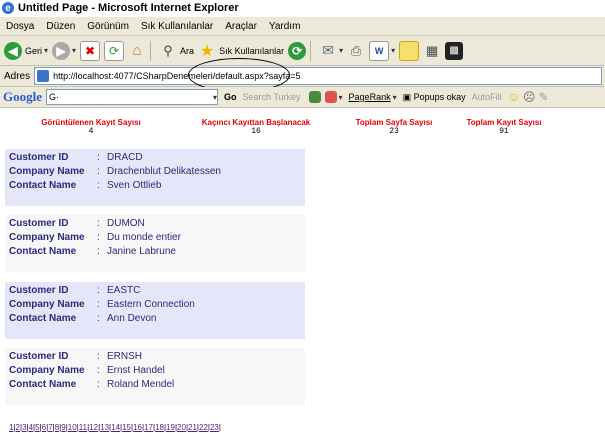 This screenshot has height=445, width=605. I want to click on google-search-input: G· ▾, so click(132, 97).